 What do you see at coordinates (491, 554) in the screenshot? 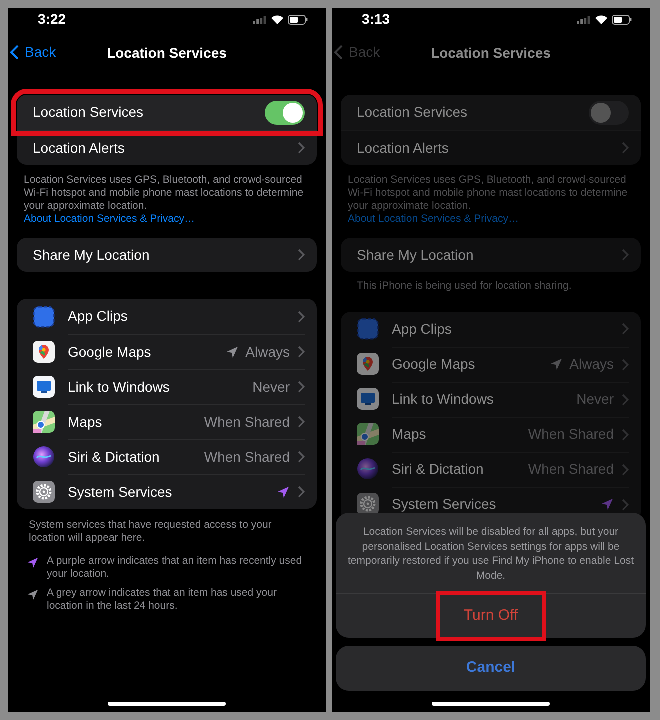
I see `sheet-message: Location Services will be disabled for all apps, but your personalised Location Services settings for apps will be temporarily restored if you use Find My iPhone to enable Lost Mode.` at bounding box center [491, 554].